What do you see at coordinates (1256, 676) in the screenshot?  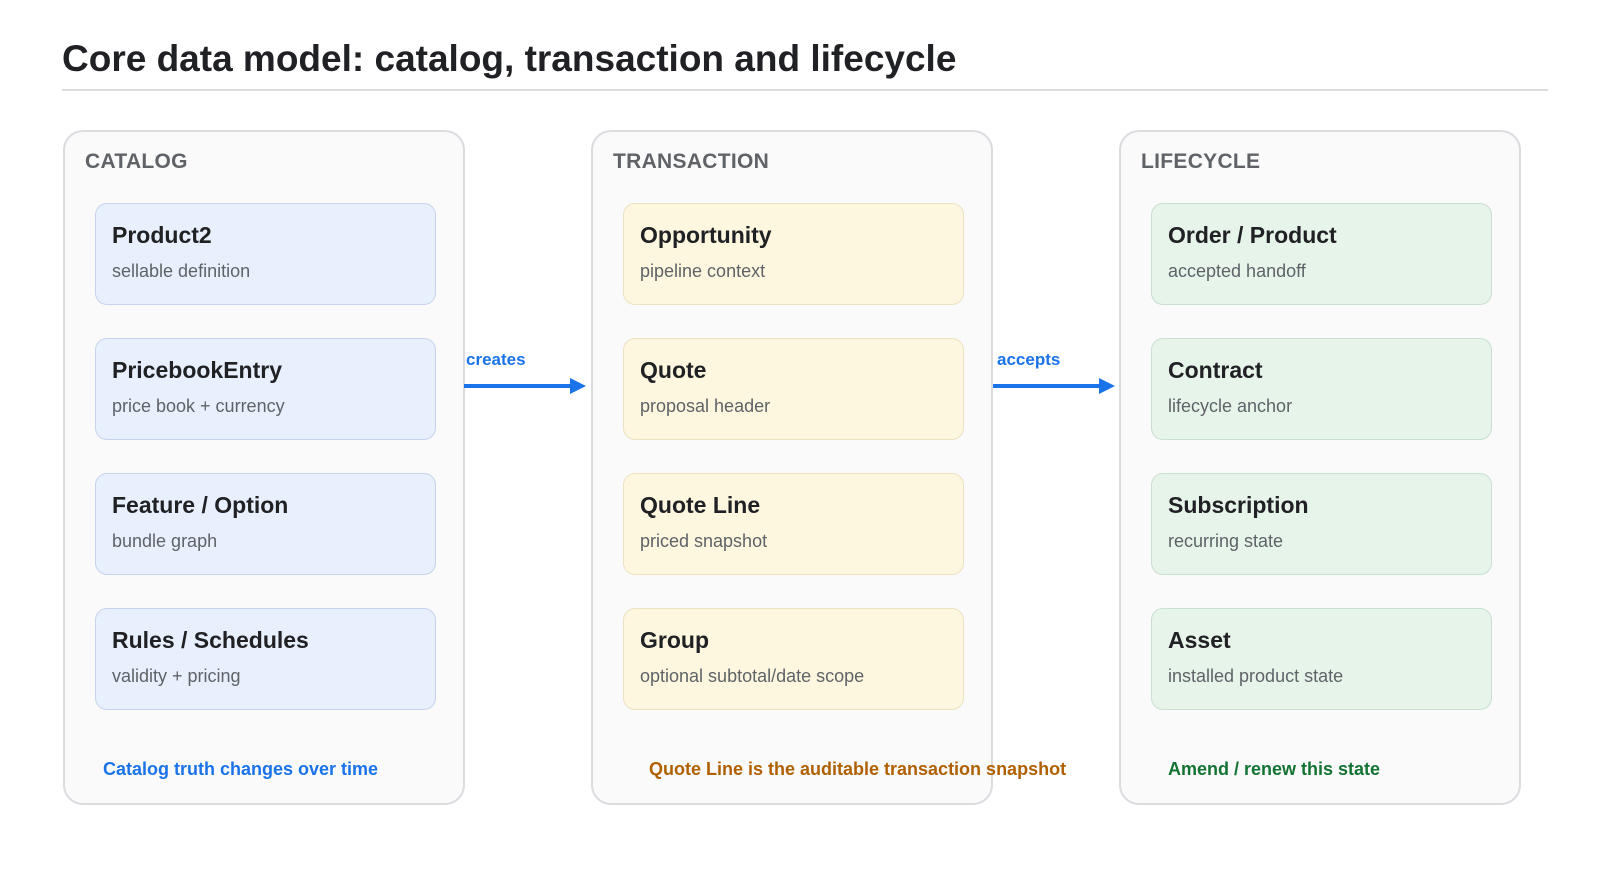 I see `card-subtitle: installed product state` at bounding box center [1256, 676].